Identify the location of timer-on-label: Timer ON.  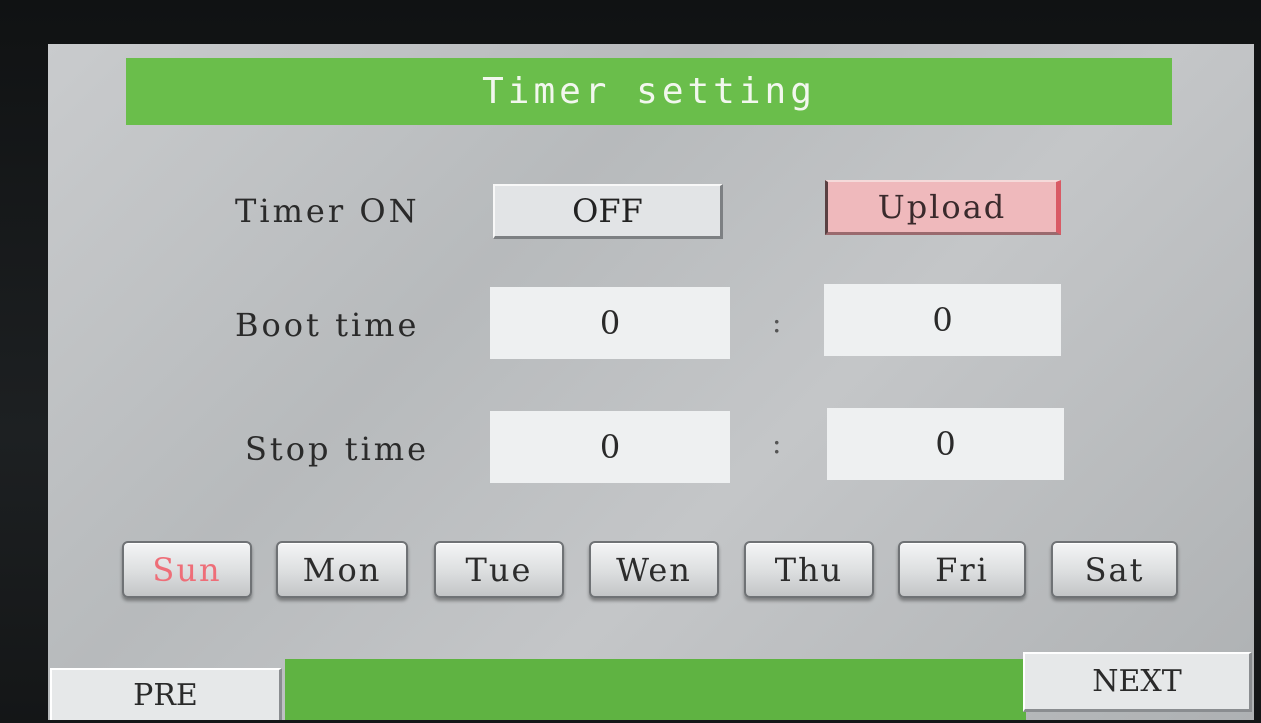
(327, 211).